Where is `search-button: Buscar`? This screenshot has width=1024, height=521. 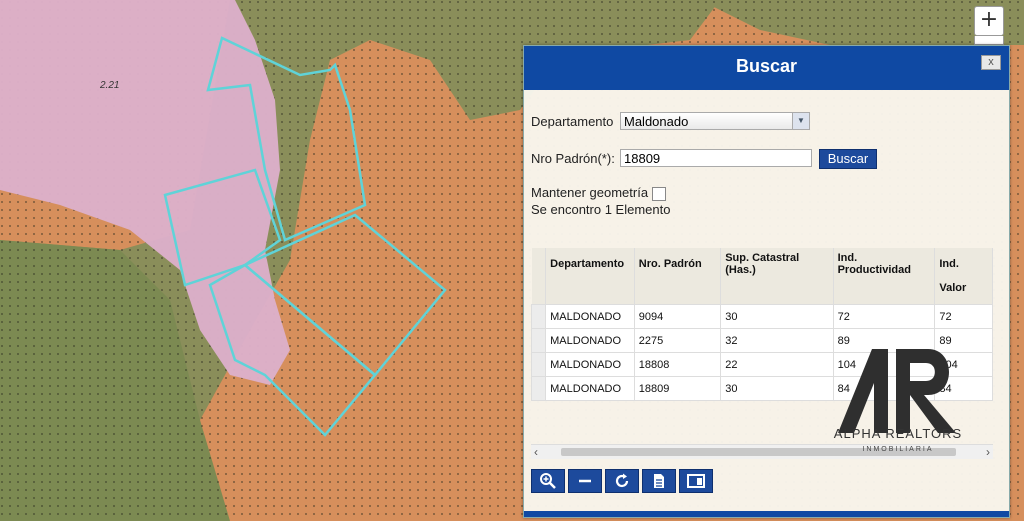
search-button: Buscar is located at coordinates (848, 159).